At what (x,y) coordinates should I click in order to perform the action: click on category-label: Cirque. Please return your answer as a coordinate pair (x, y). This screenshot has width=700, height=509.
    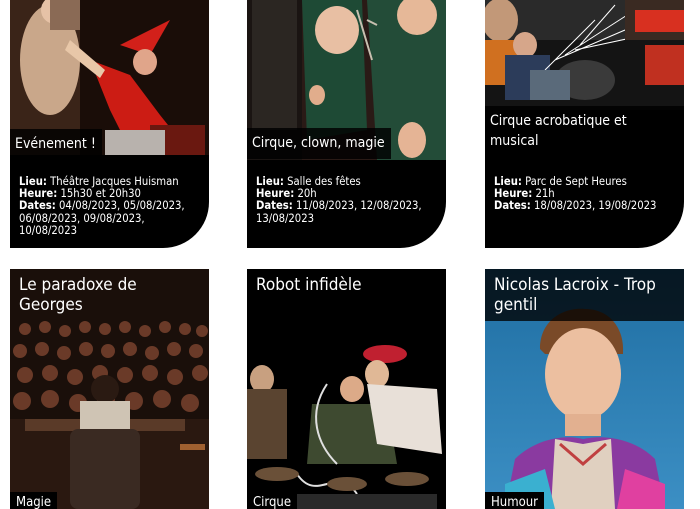
    Looking at the image, I should click on (272, 500).